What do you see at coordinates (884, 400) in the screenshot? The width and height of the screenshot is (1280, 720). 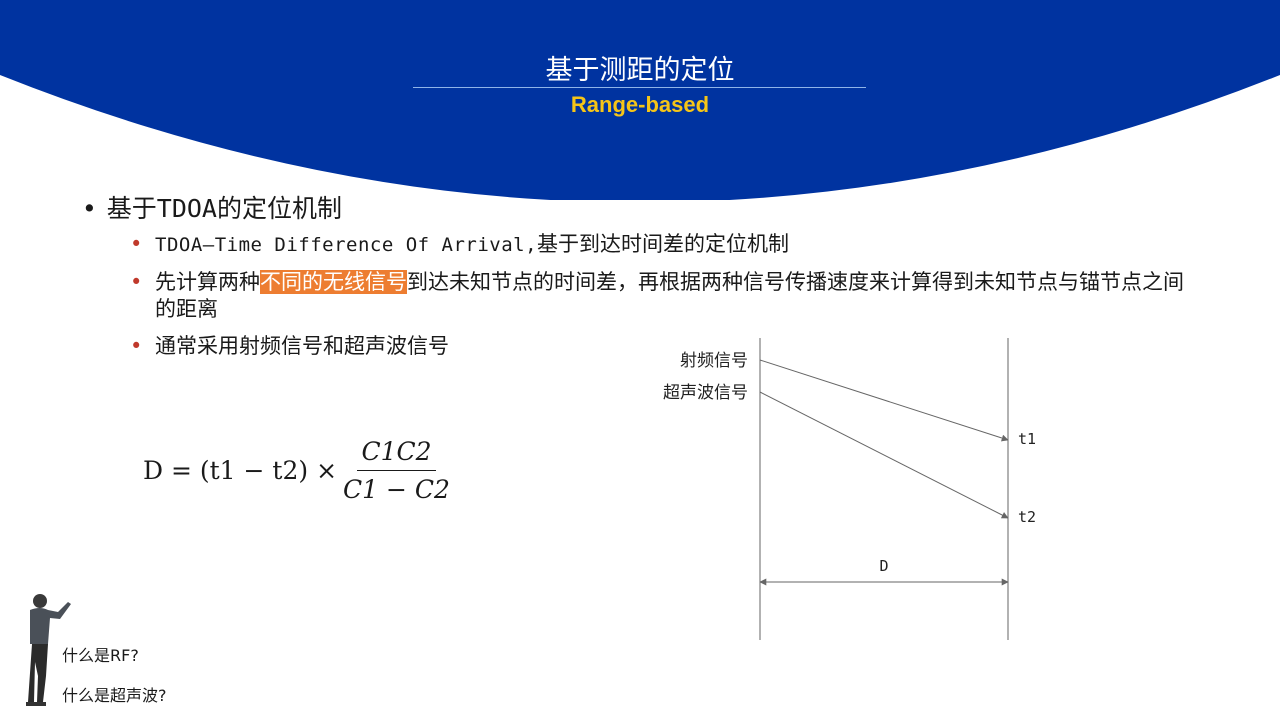 I see `rf-signal-arrow` at bounding box center [884, 400].